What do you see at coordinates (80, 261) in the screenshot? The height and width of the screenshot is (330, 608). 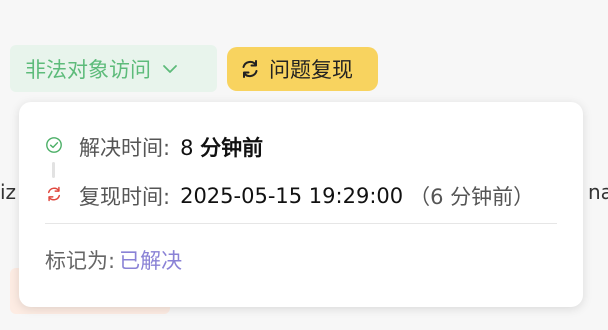 I see `mark-as-label: 标记为:` at bounding box center [80, 261].